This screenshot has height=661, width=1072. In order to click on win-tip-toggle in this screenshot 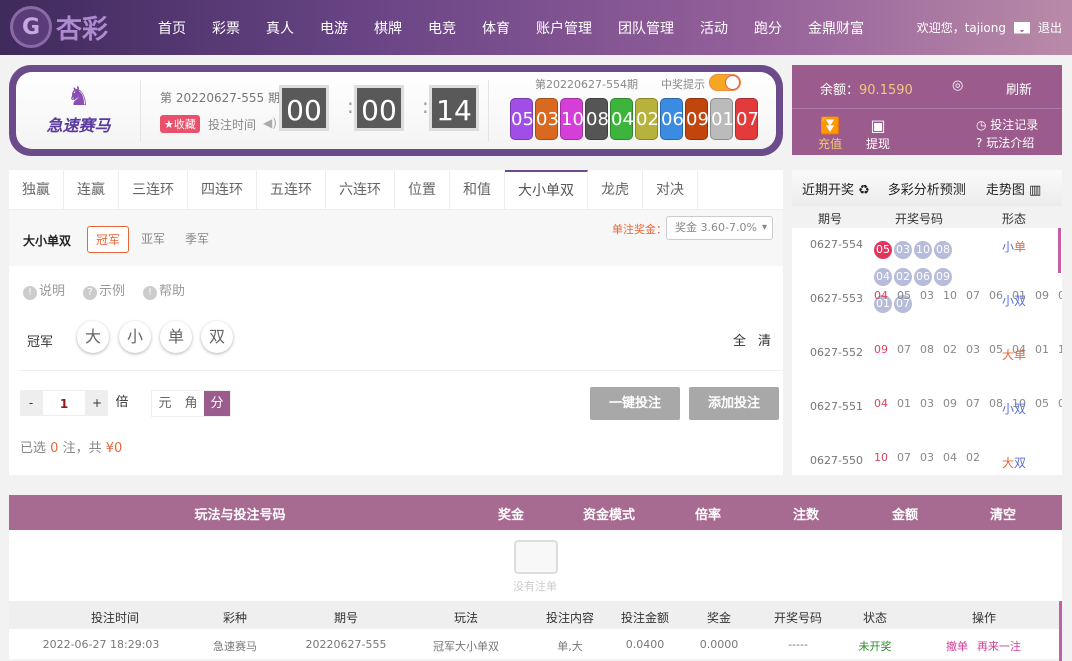, I will do `click(725, 82)`.